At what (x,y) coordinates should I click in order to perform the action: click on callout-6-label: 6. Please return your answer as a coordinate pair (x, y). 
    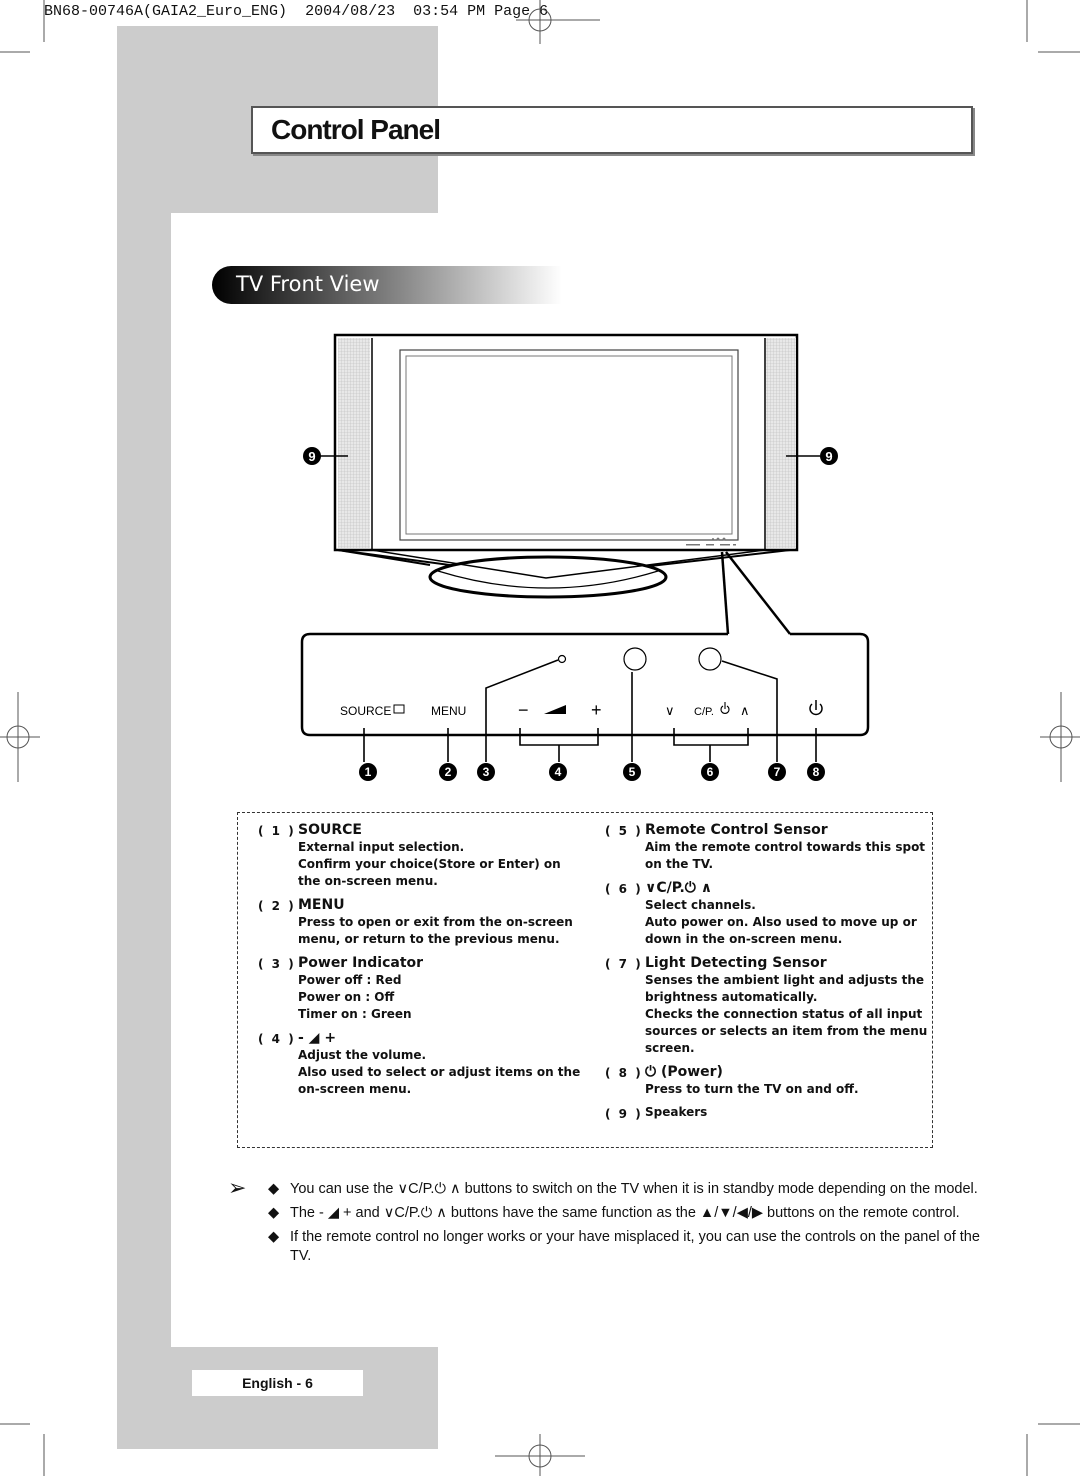
    Looking at the image, I should click on (710, 772).